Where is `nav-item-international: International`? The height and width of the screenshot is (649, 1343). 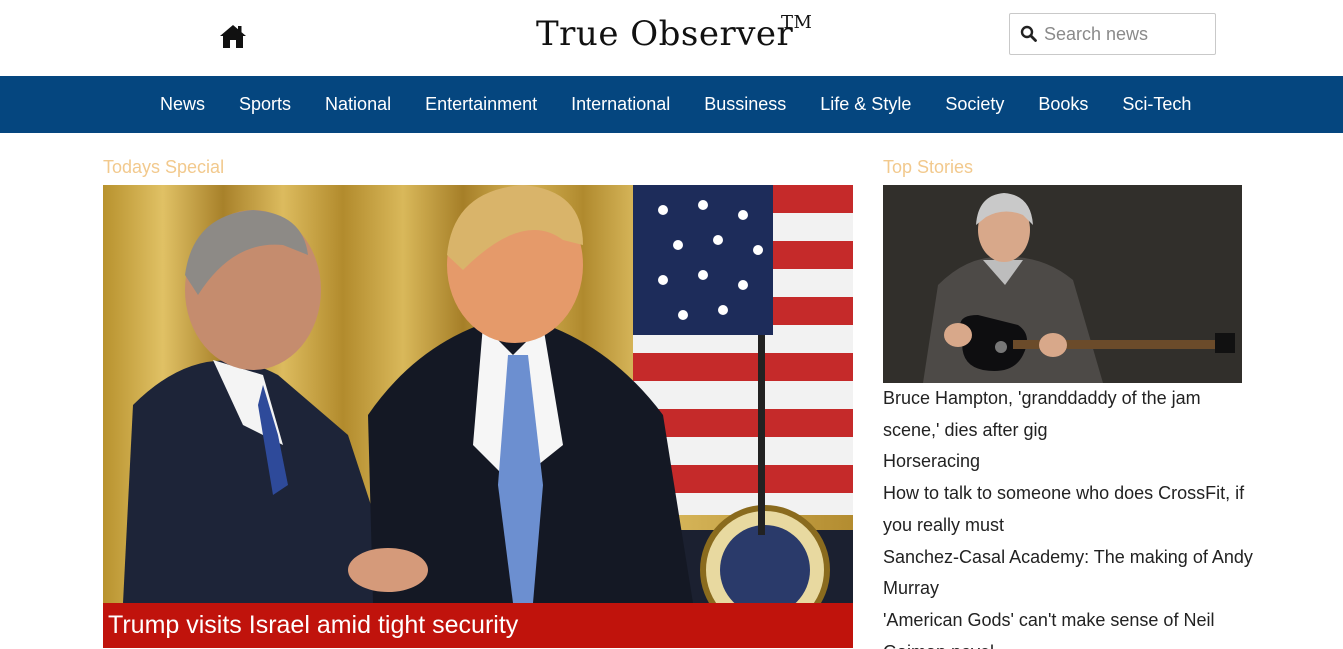
nav-item-international: International is located at coordinates (620, 104).